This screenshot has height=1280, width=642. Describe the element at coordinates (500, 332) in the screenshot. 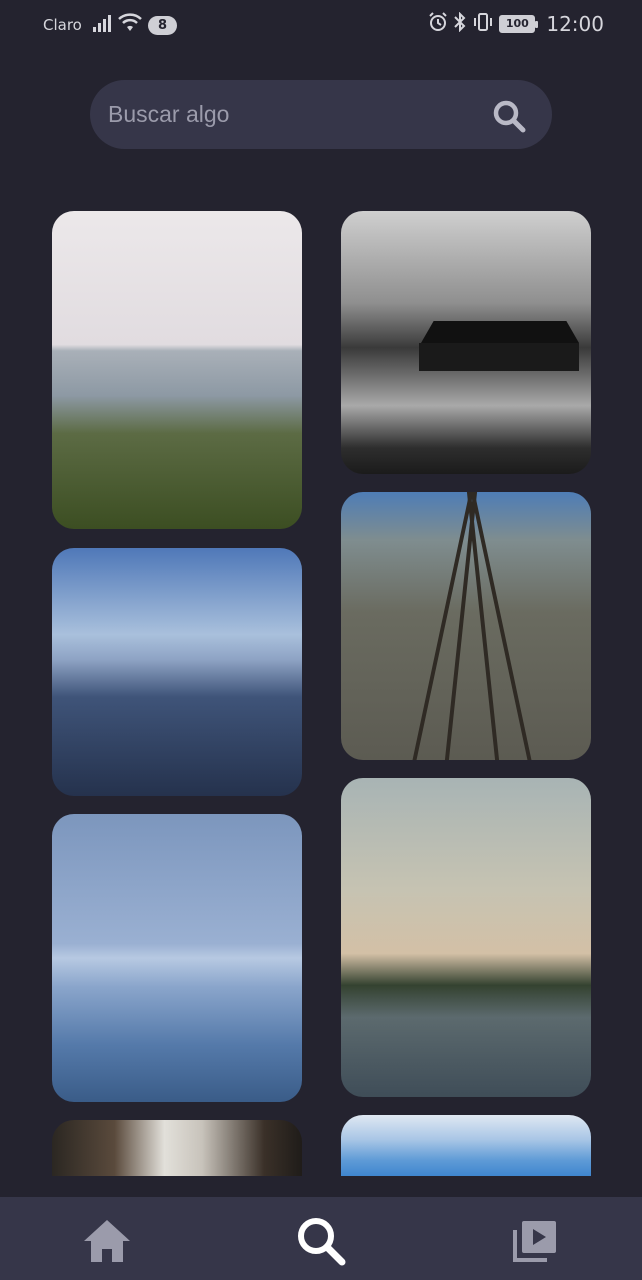

I see `pier-shape` at that location.